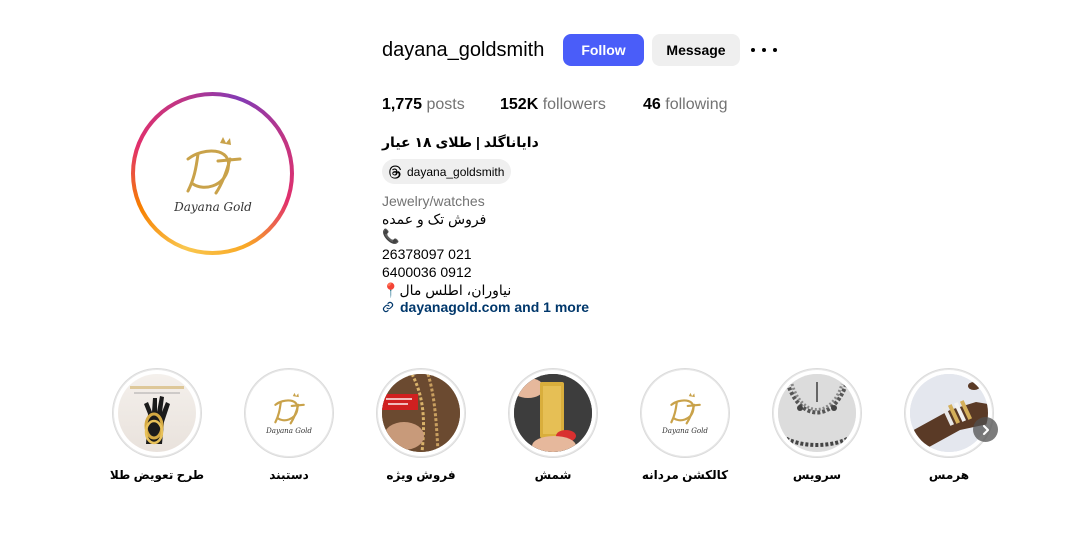  What do you see at coordinates (388, 307) in the screenshot?
I see `link-icon` at bounding box center [388, 307].